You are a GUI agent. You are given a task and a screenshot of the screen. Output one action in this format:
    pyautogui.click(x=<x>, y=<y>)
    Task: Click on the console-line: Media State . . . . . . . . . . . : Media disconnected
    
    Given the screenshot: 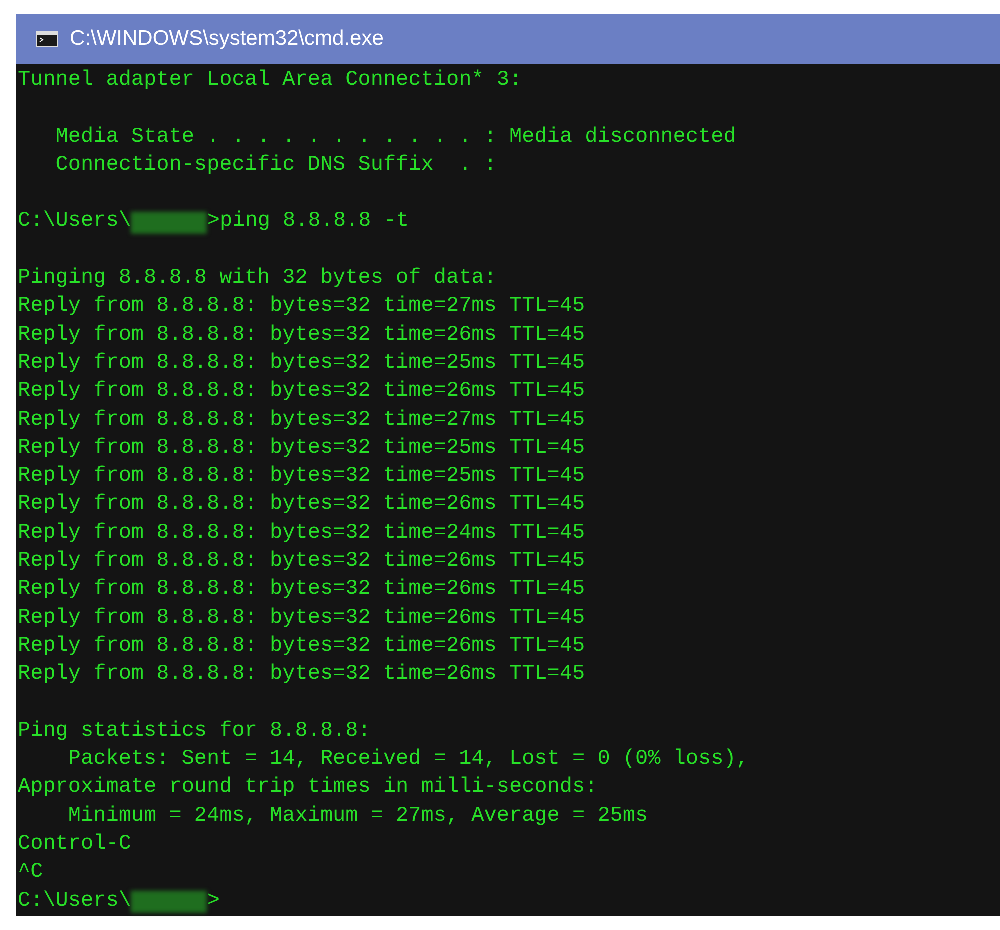 What is the action you would take?
    pyautogui.click(x=395, y=137)
    